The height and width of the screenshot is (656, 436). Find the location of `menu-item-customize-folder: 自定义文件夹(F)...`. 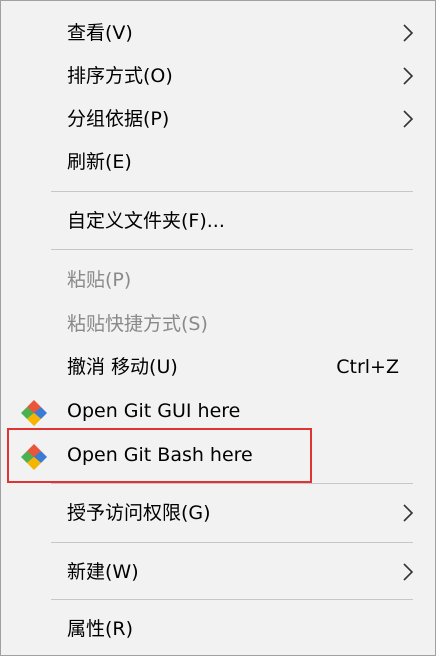

menu-item-customize-folder: 自定义文件夹(F)... is located at coordinates (218, 221).